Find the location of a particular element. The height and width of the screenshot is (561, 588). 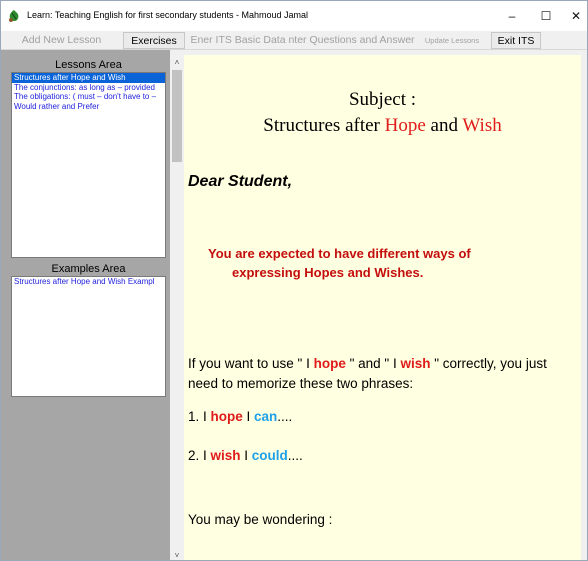

subject-title: Structures after Hope and Wish is located at coordinates (382, 126).